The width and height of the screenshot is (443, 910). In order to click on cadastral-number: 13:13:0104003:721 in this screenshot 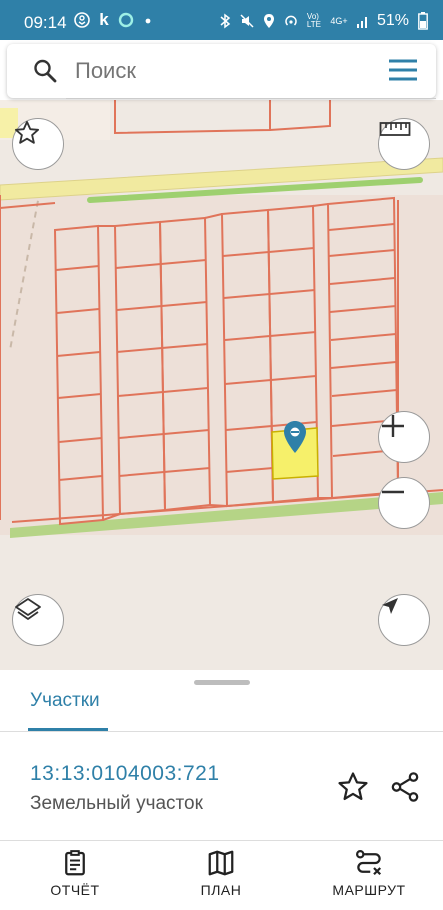, I will do `click(125, 774)`.